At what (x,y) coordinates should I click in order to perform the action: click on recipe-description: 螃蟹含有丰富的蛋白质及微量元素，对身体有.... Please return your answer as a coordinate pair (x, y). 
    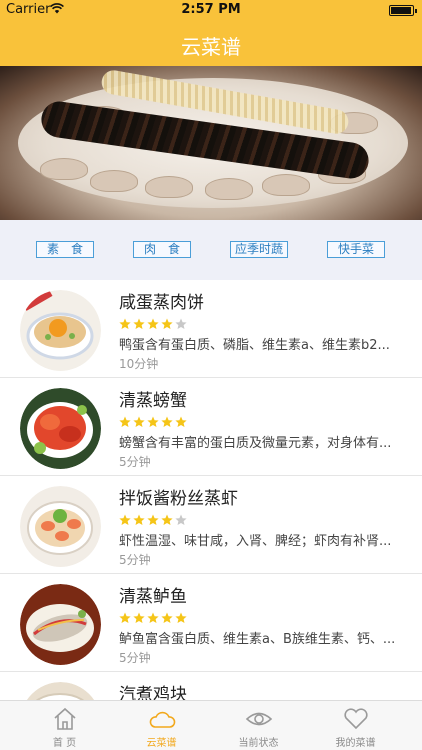
    Looking at the image, I should click on (255, 443).